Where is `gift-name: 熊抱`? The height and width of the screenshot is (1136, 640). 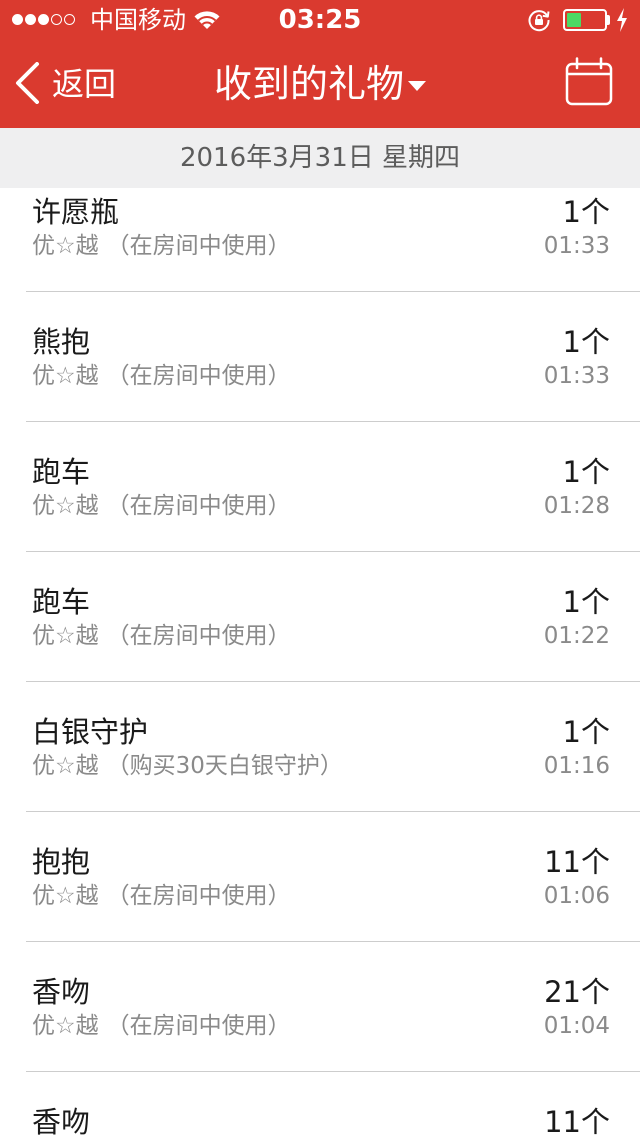 gift-name: 熊抱 is located at coordinates (61, 342).